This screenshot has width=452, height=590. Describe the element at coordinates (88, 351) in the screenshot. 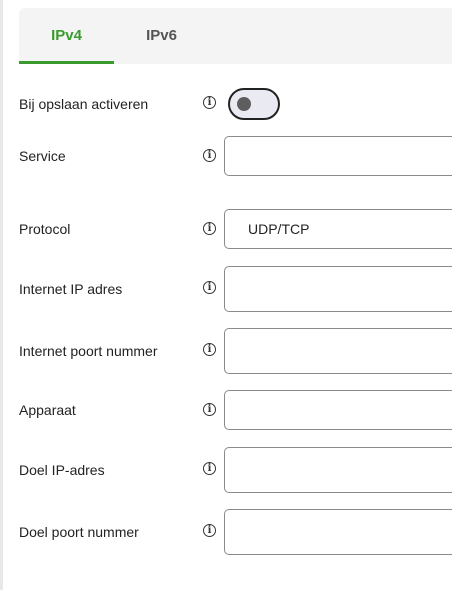

I see `internet-port-label: Internet poort nummer` at that location.